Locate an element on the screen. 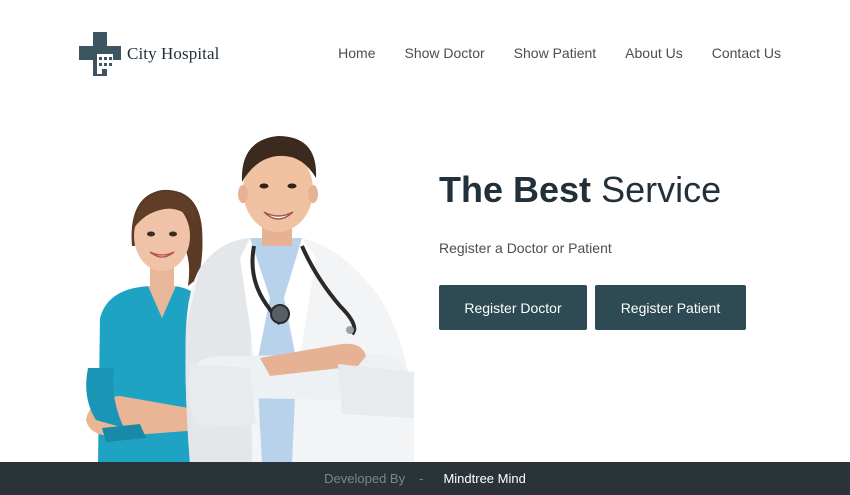  footer: Developed By - Mindtree Mind is located at coordinates (425, 478).